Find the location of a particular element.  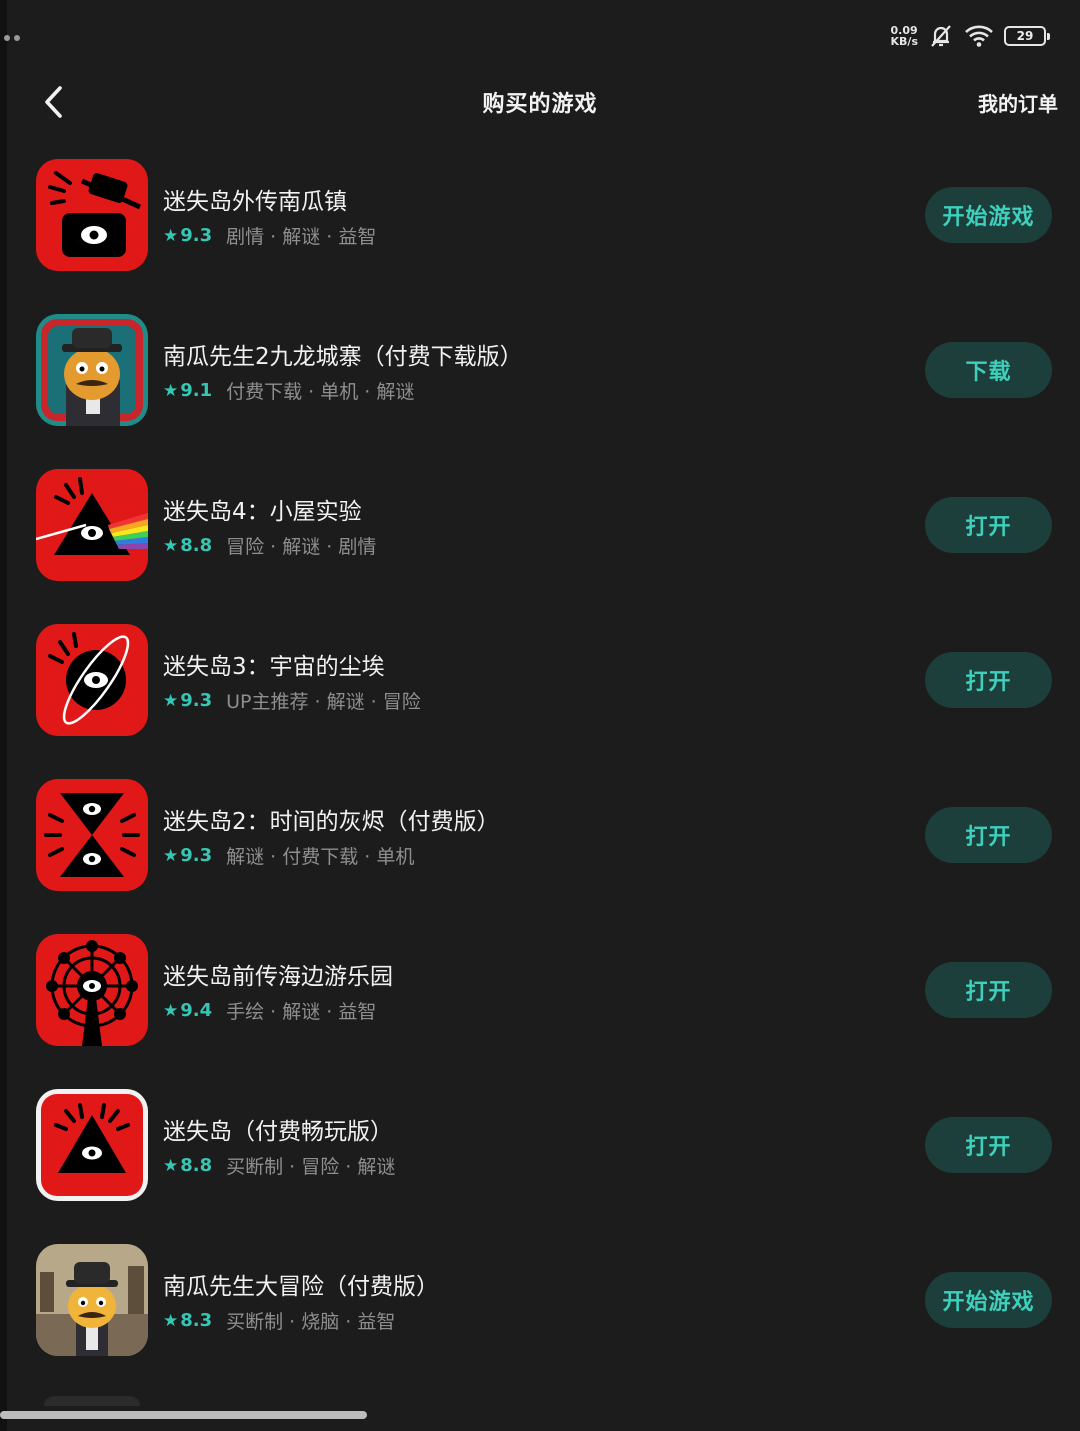

game-rating: 9.1 is located at coordinates (196, 390).